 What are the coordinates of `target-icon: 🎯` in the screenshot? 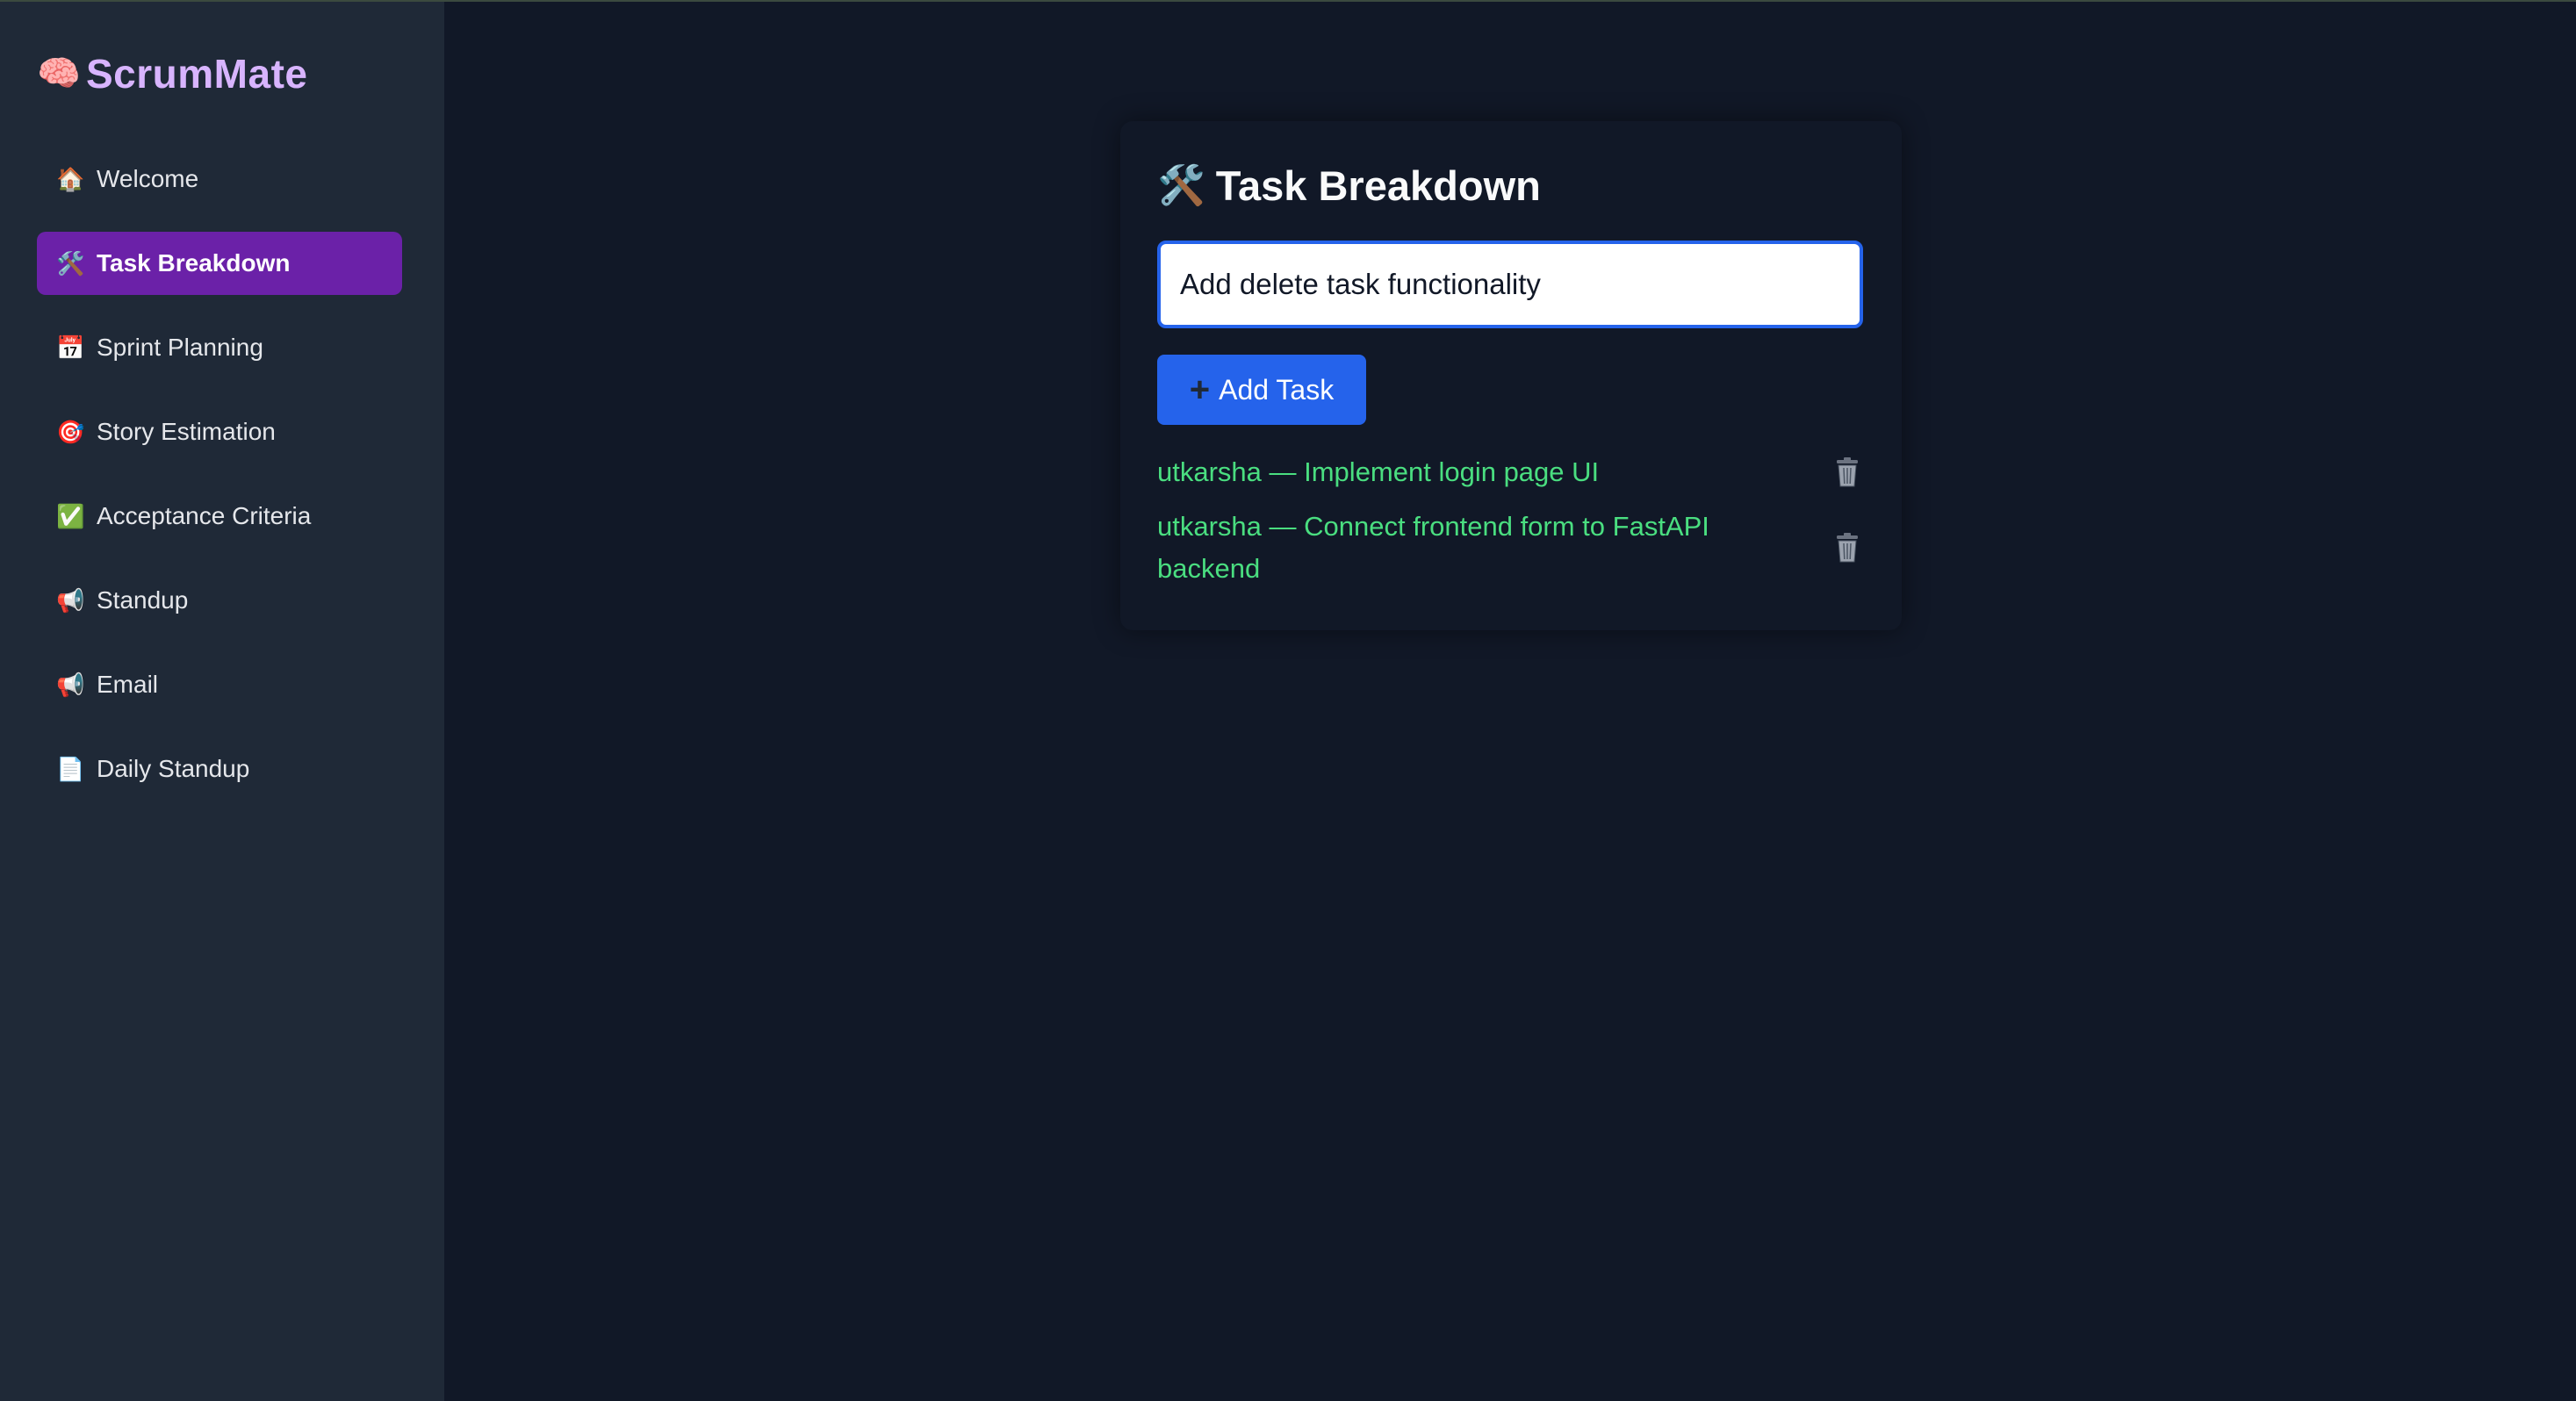 It's located at (70, 432).